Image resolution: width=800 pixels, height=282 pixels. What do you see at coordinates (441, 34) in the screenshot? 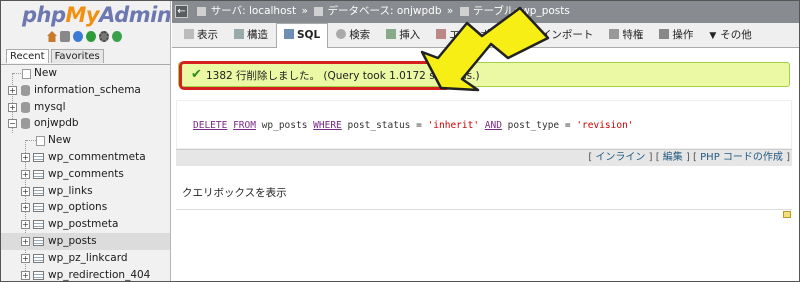
I see `export-icon` at bounding box center [441, 34].